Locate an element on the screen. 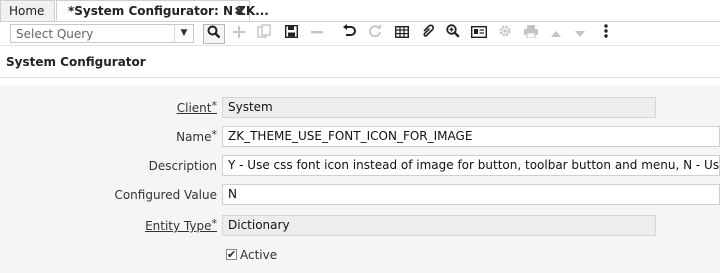 The width and height of the screenshot is (720, 273). tab-home: Home is located at coordinates (27, 10).